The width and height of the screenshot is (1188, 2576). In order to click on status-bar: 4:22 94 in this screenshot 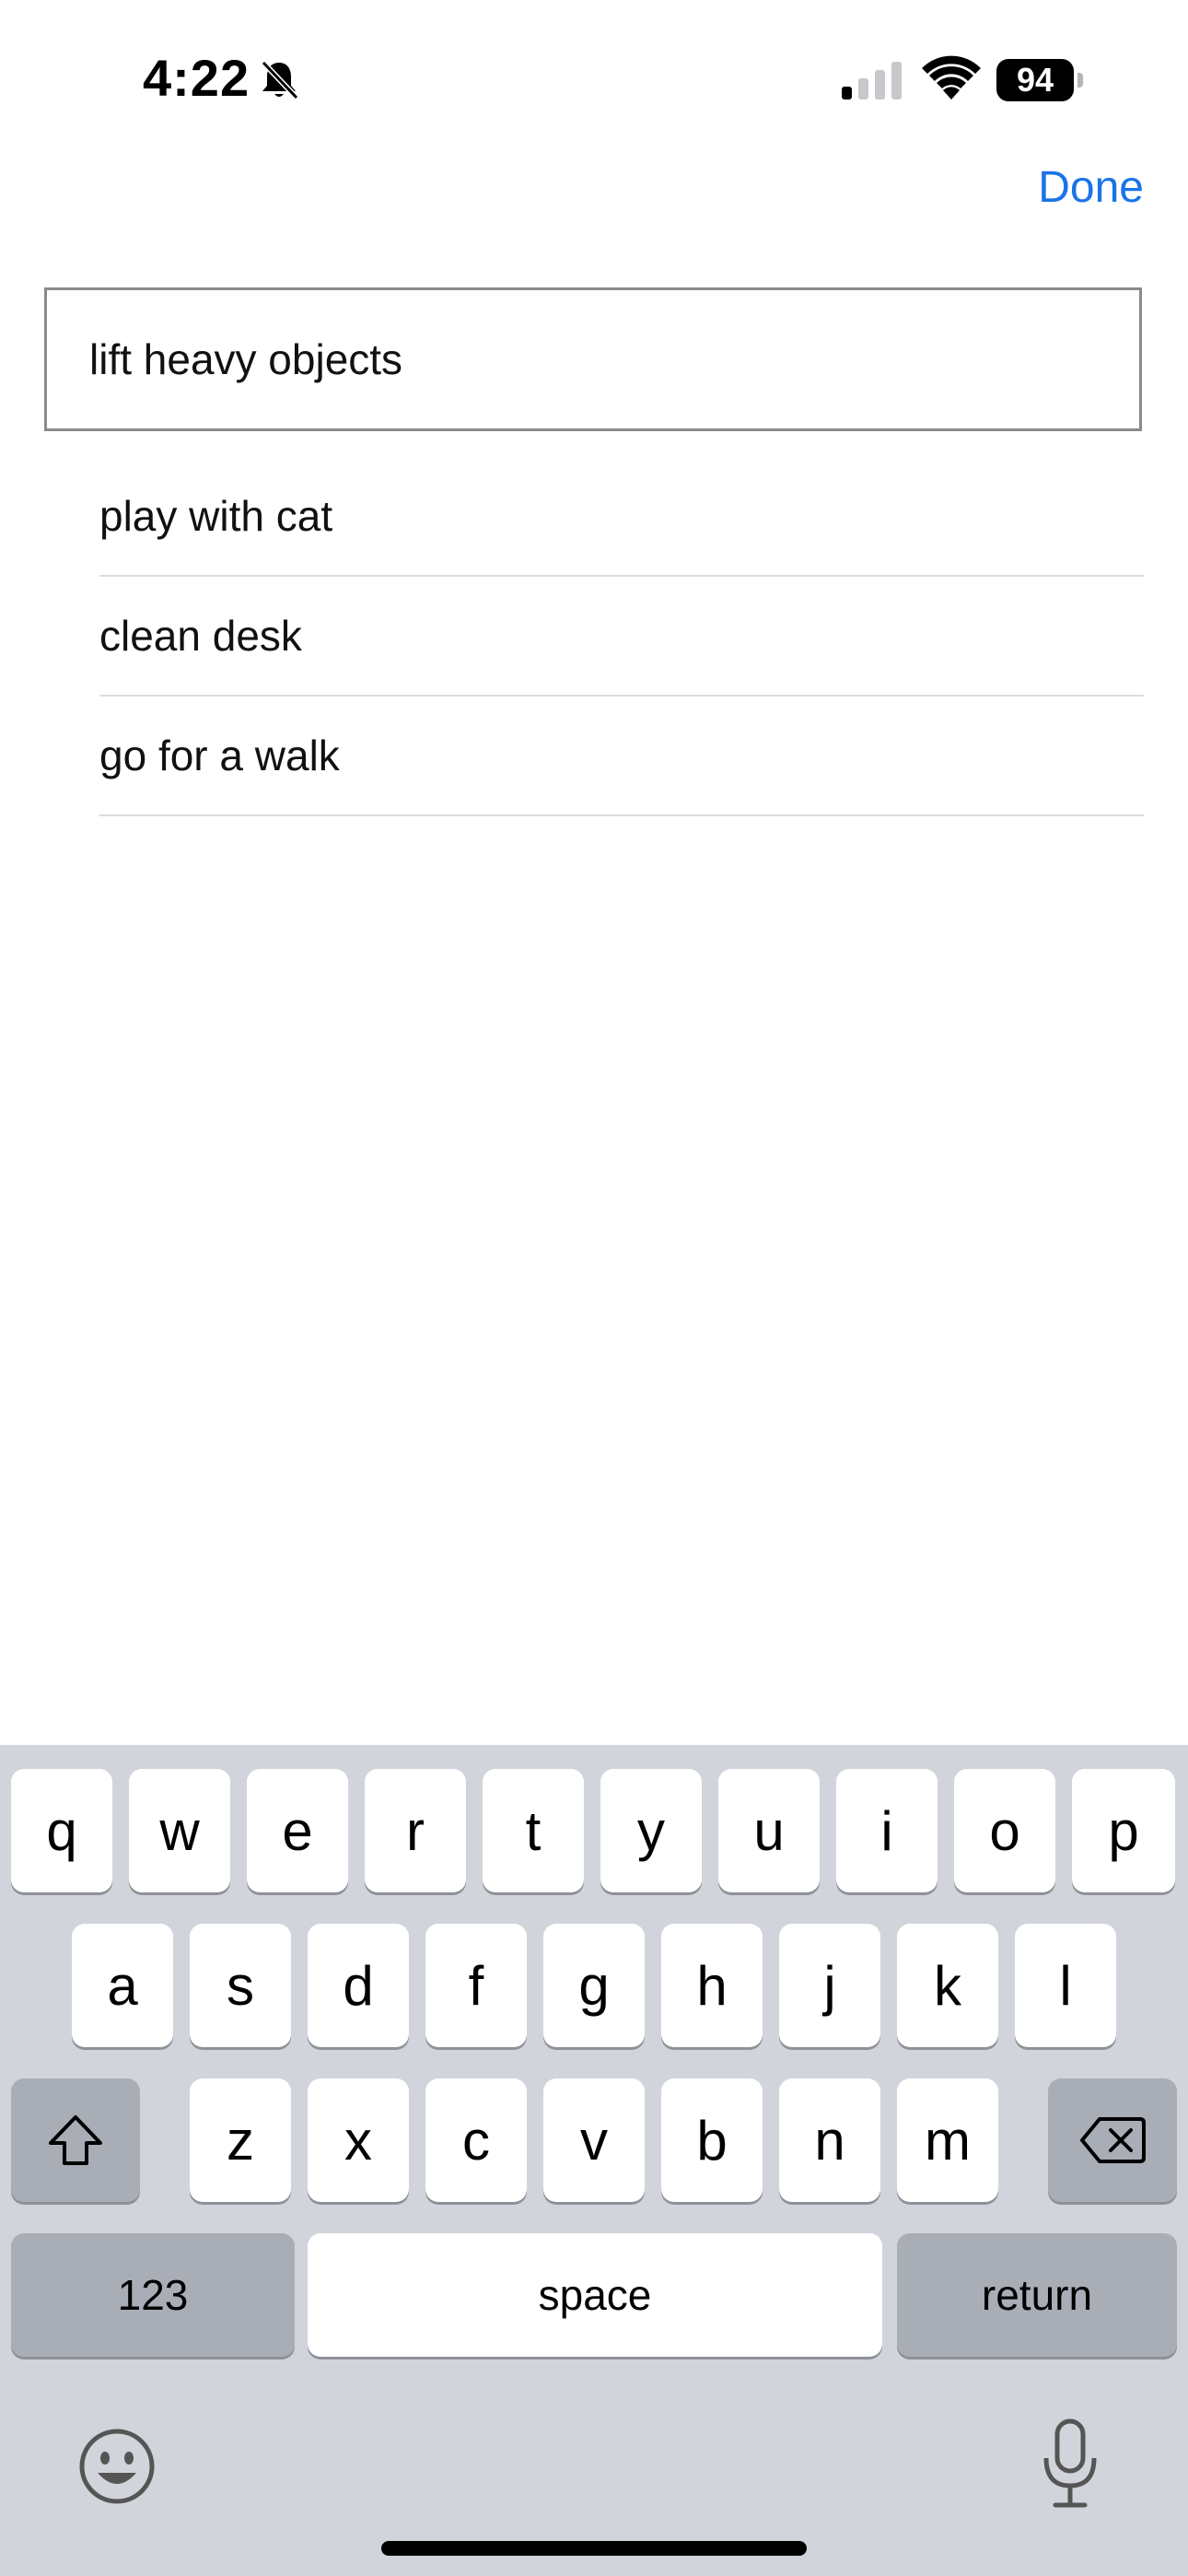, I will do `click(594, 78)`.